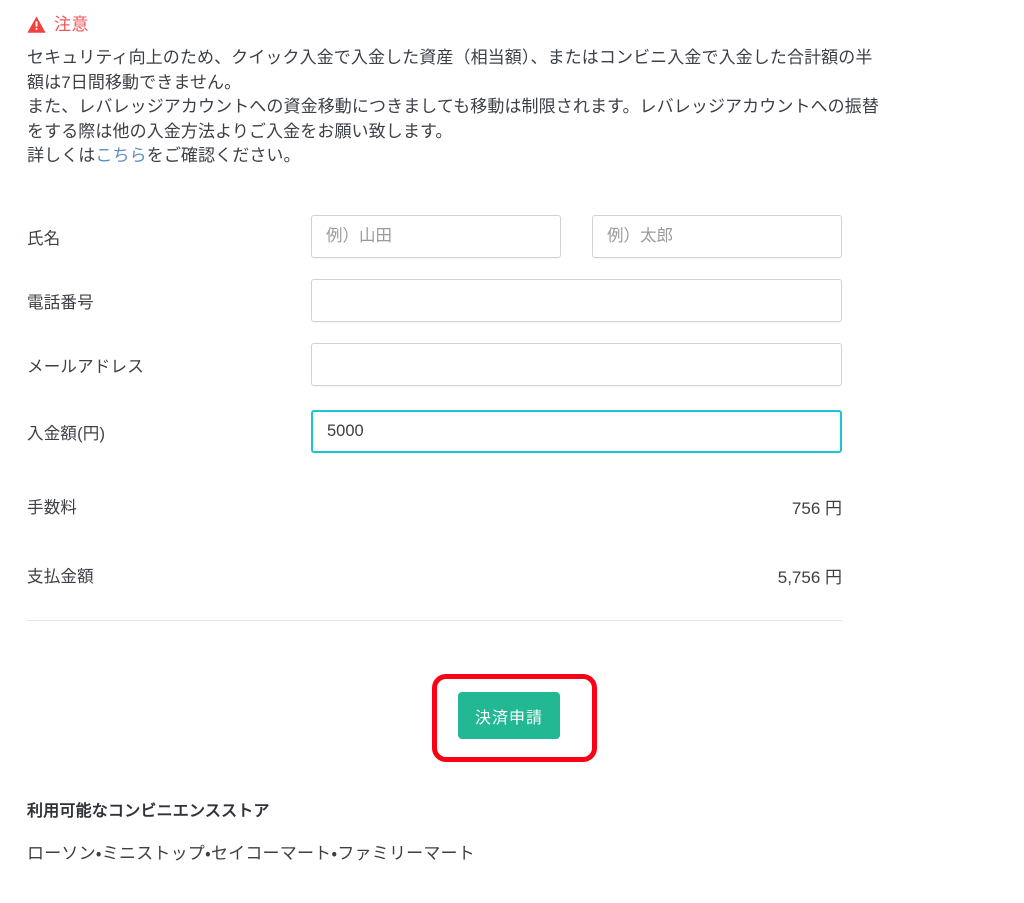 Image resolution: width=1024 pixels, height=903 pixels. What do you see at coordinates (223, 155) in the screenshot?
I see `notice-line-5-suffix: をご確認ください。` at bounding box center [223, 155].